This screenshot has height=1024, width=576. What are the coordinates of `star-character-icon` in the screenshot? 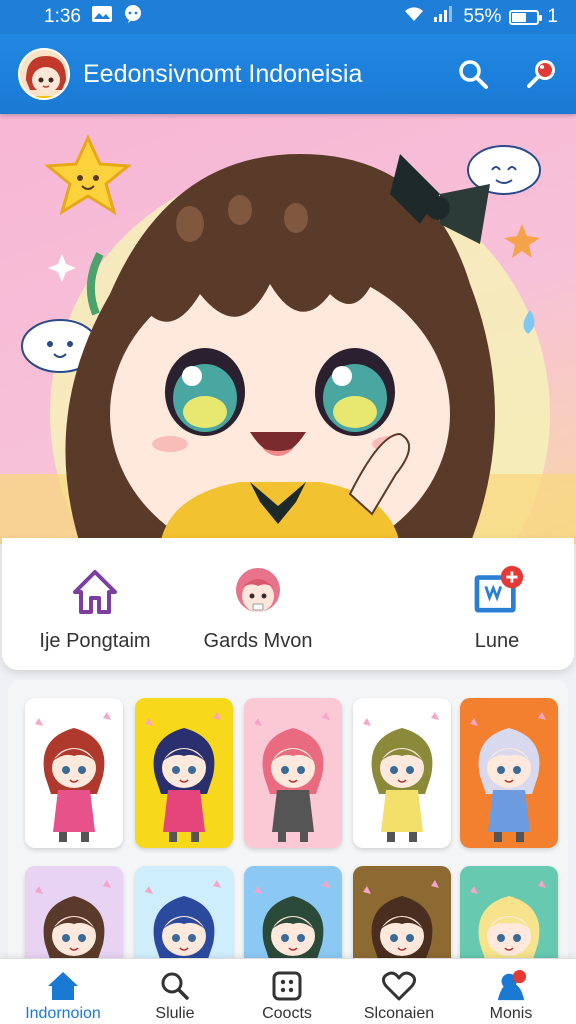 It's located at (88, 175).